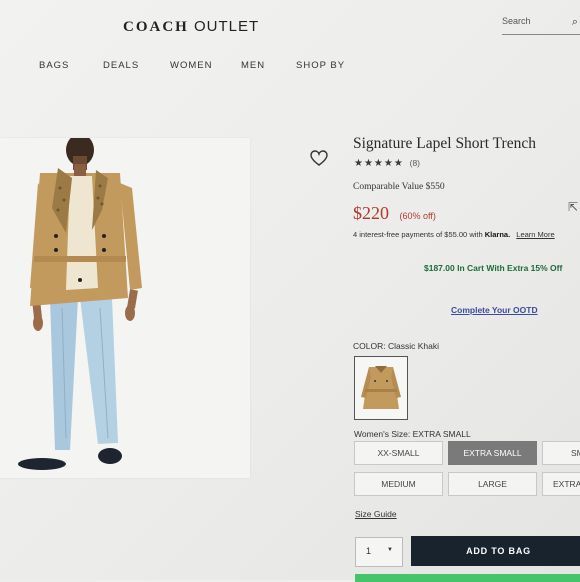 This screenshot has height=582, width=580. Describe the element at coordinates (319, 158) in the screenshot. I see `heart-icon` at that location.